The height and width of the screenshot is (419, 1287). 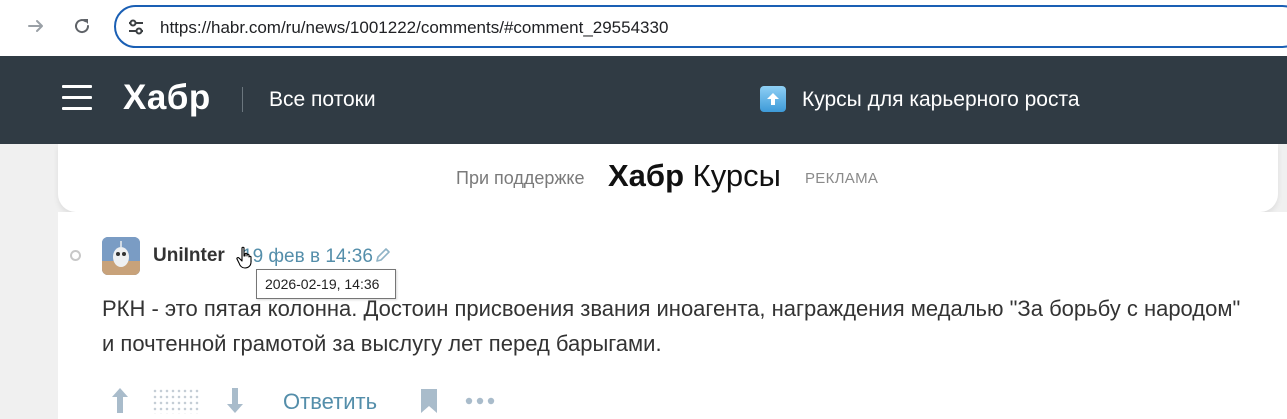 I want to click on menu-icon, so click(x=77, y=98).